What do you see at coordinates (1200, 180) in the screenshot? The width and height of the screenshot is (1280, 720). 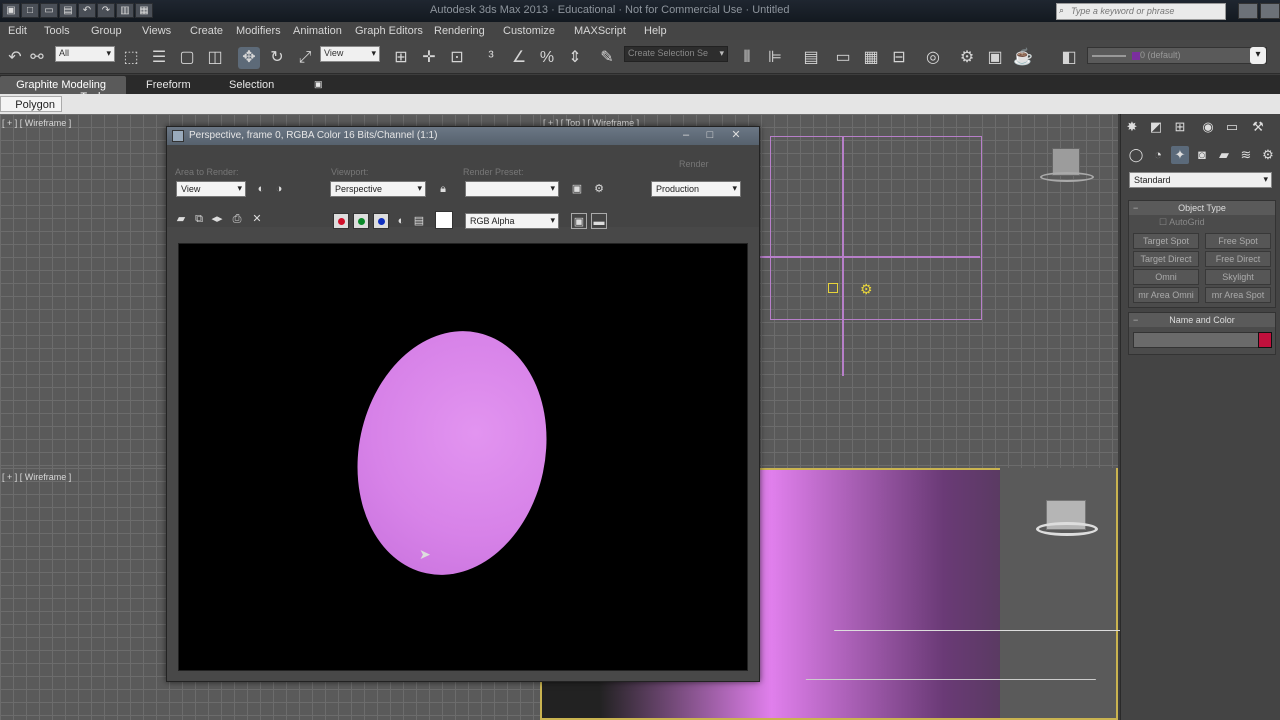 I see `category-dropdown: Standard` at bounding box center [1200, 180].